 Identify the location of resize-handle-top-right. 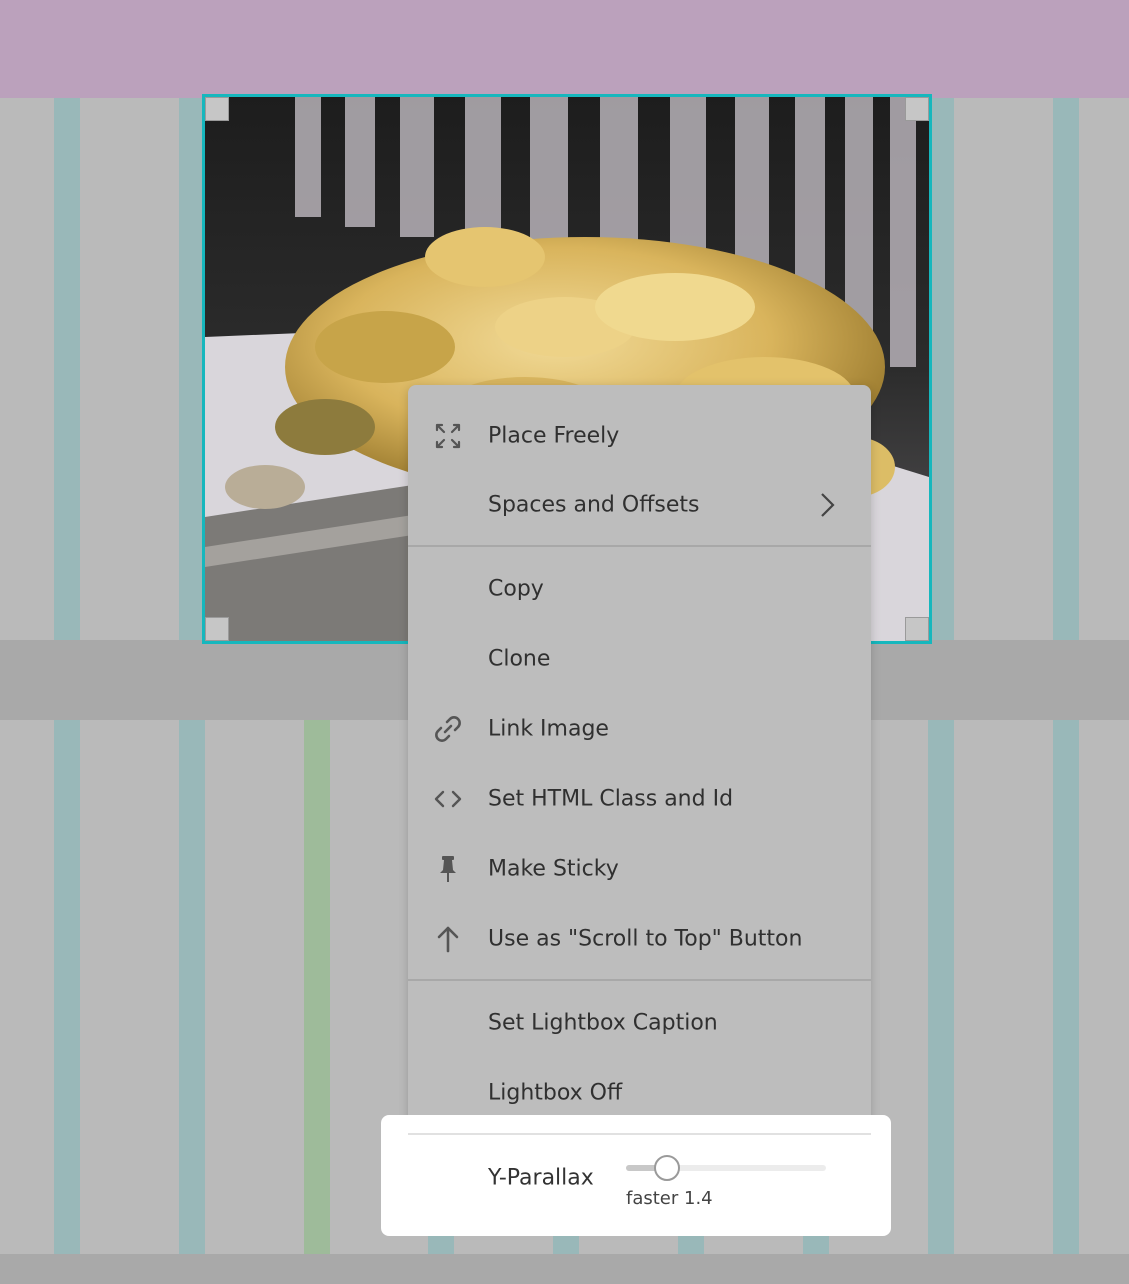
(917, 109).